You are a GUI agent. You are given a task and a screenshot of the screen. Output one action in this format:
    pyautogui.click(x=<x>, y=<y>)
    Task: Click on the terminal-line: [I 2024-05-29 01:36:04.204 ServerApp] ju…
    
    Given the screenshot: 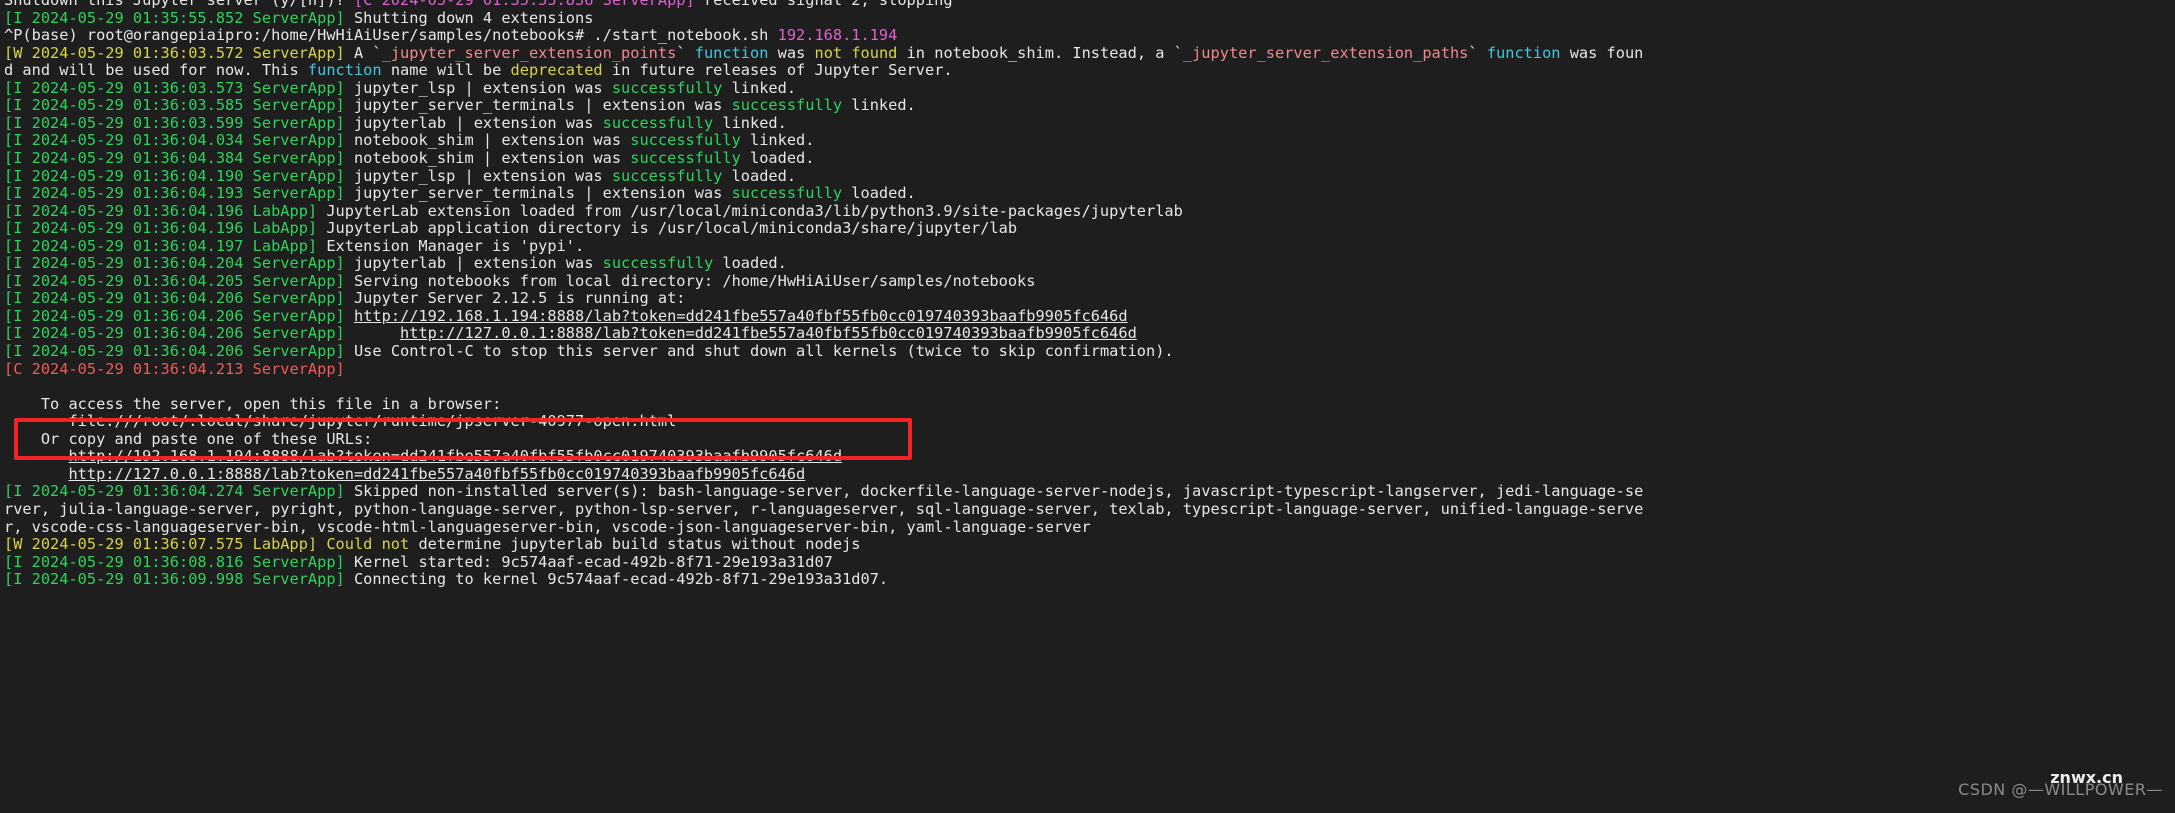 What is the action you would take?
    pyautogui.click(x=395, y=263)
    